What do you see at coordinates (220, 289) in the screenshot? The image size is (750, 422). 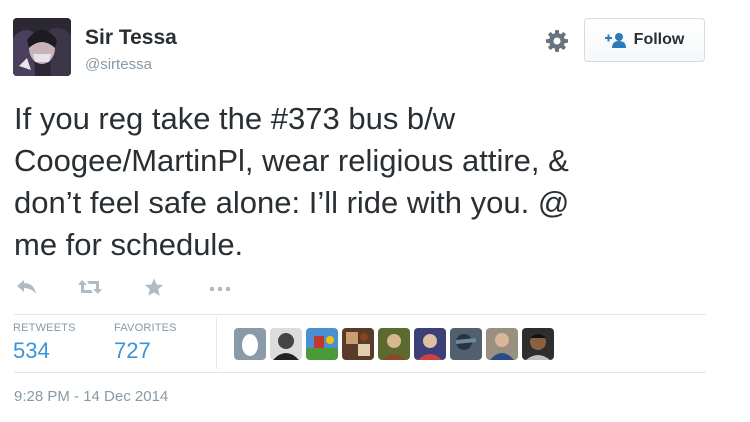 I see `more-icon` at bounding box center [220, 289].